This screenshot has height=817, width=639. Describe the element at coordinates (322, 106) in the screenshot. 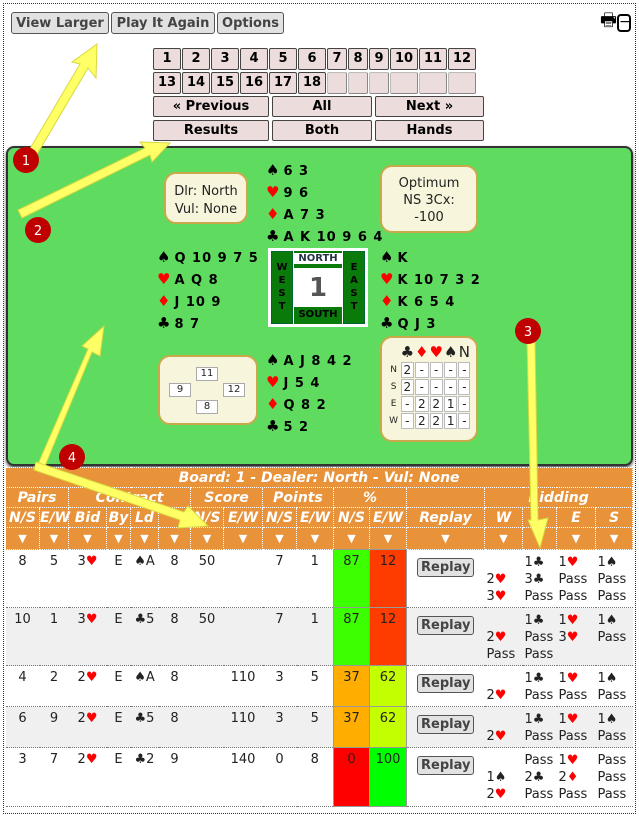

I see `all-button: All` at that location.